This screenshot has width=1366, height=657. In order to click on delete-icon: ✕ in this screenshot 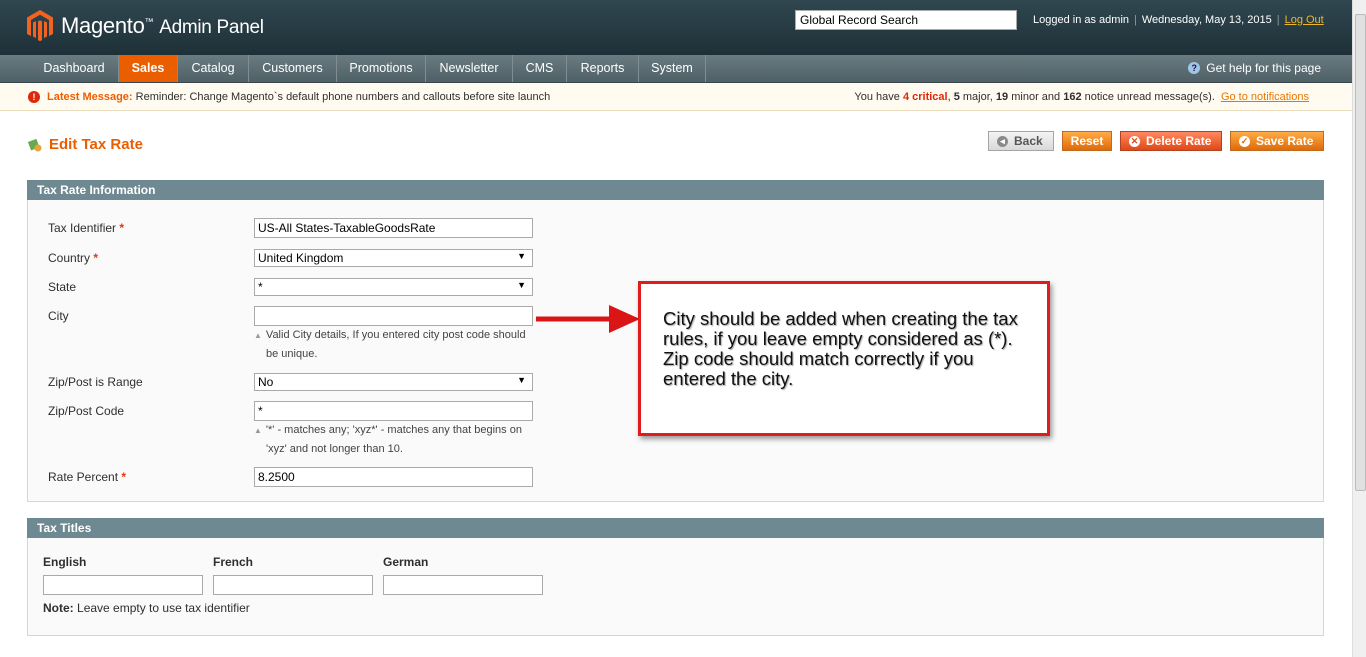, I will do `click(1134, 141)`.